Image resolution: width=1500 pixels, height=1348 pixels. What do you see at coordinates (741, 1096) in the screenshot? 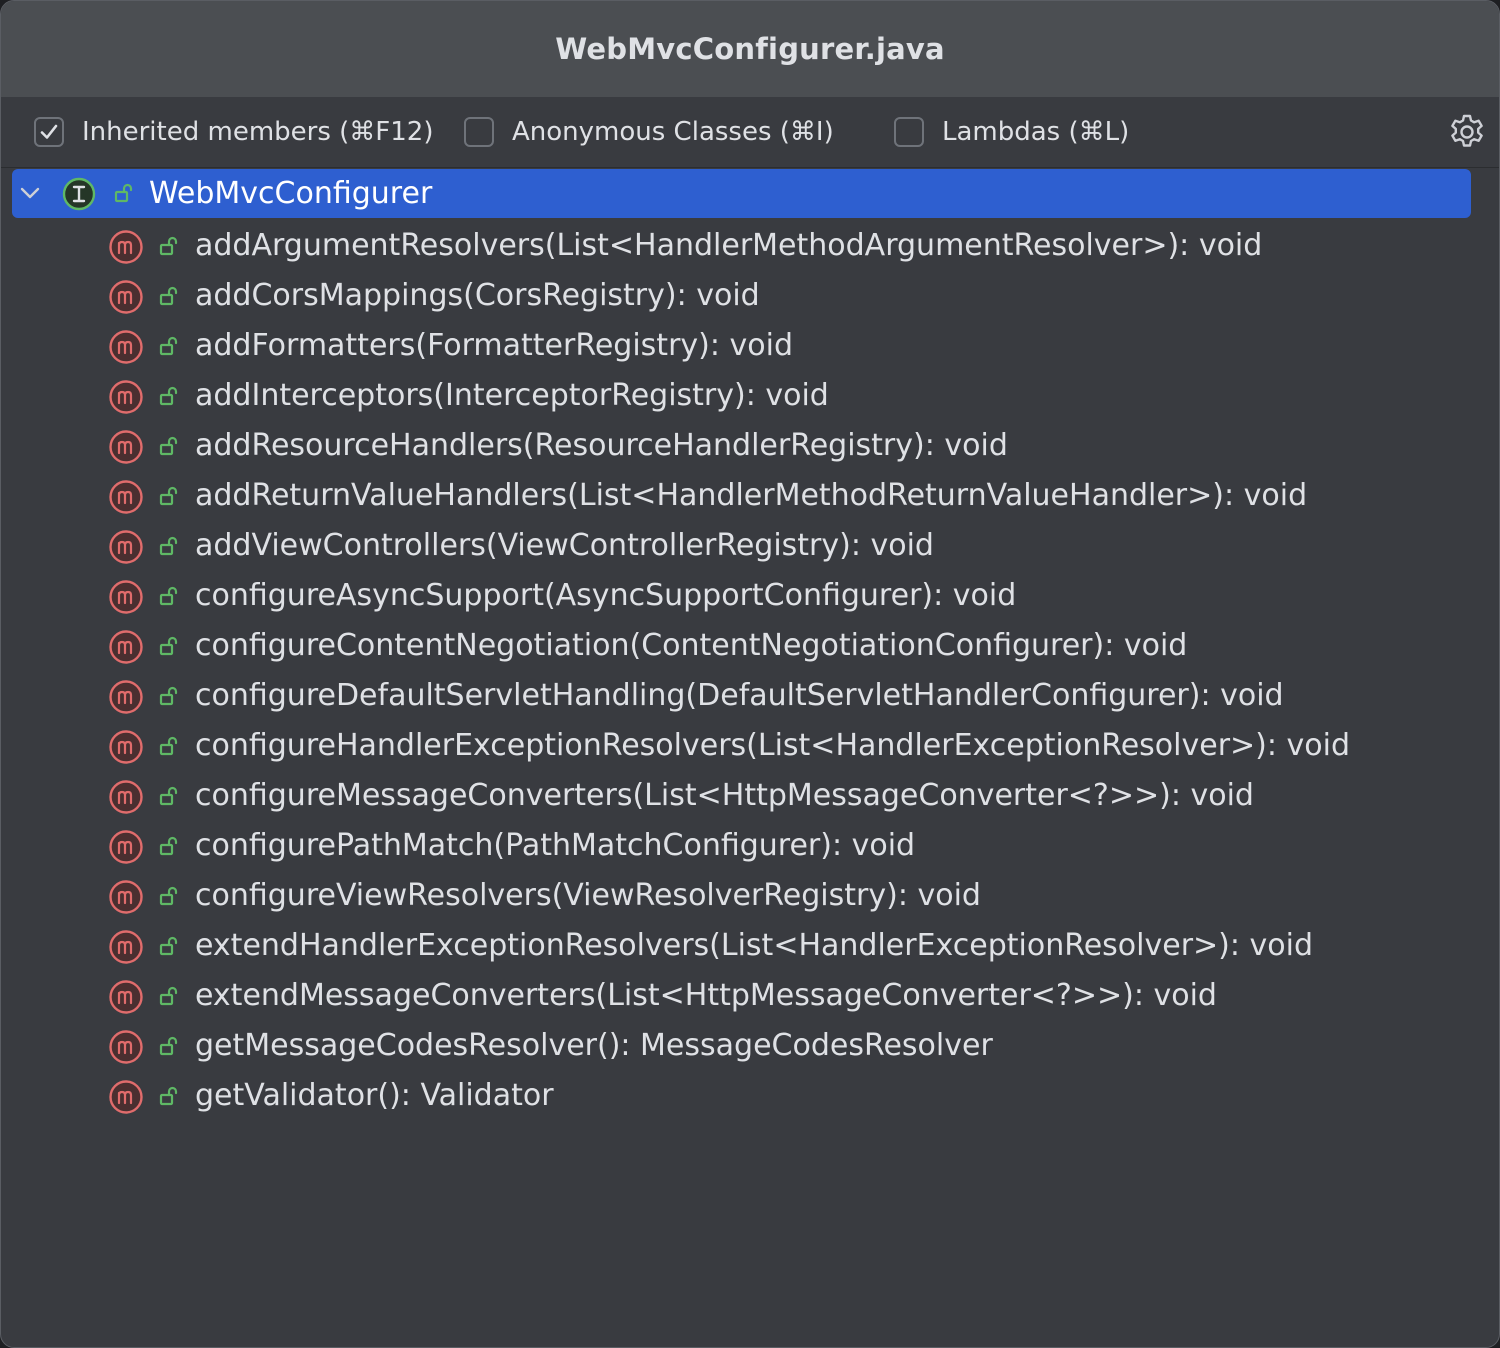
I see `tree-member-row: getValidator(): Validator` at bounding box center [741, 1096].